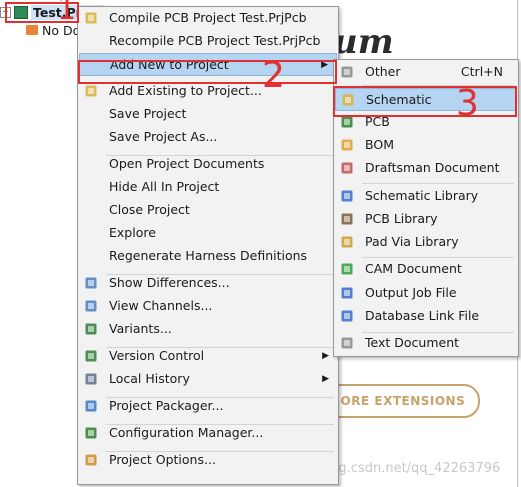 The width and height of the screenshot is (521, 487). What do you see at coordinates (467, 103) in the screenshot?
I see `annotation-number-3: 3` at bounding box center [467, 103].